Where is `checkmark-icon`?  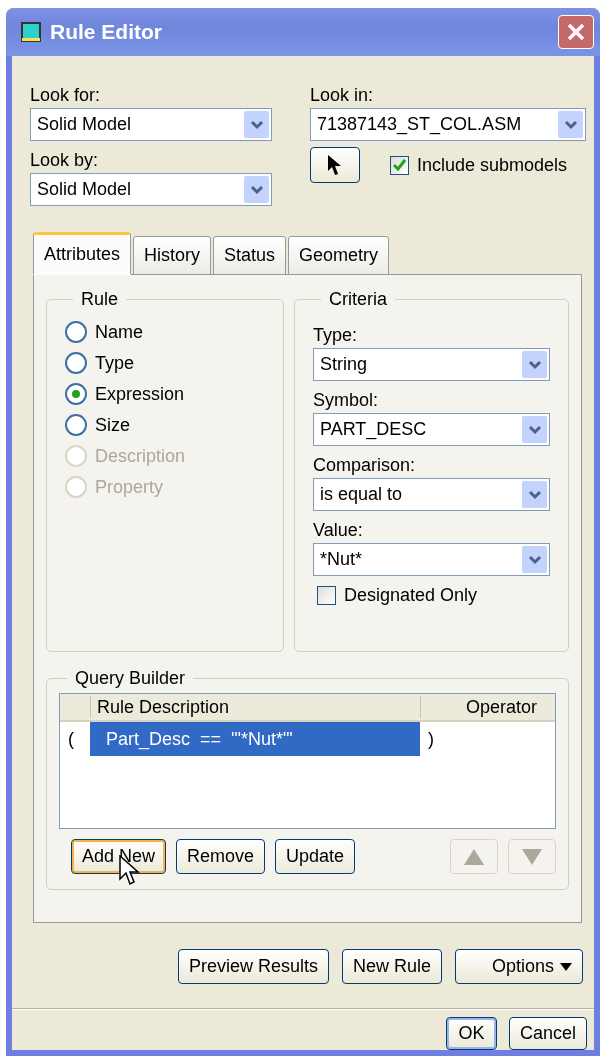 checkmark-icon is located at coordinates (399, 165).